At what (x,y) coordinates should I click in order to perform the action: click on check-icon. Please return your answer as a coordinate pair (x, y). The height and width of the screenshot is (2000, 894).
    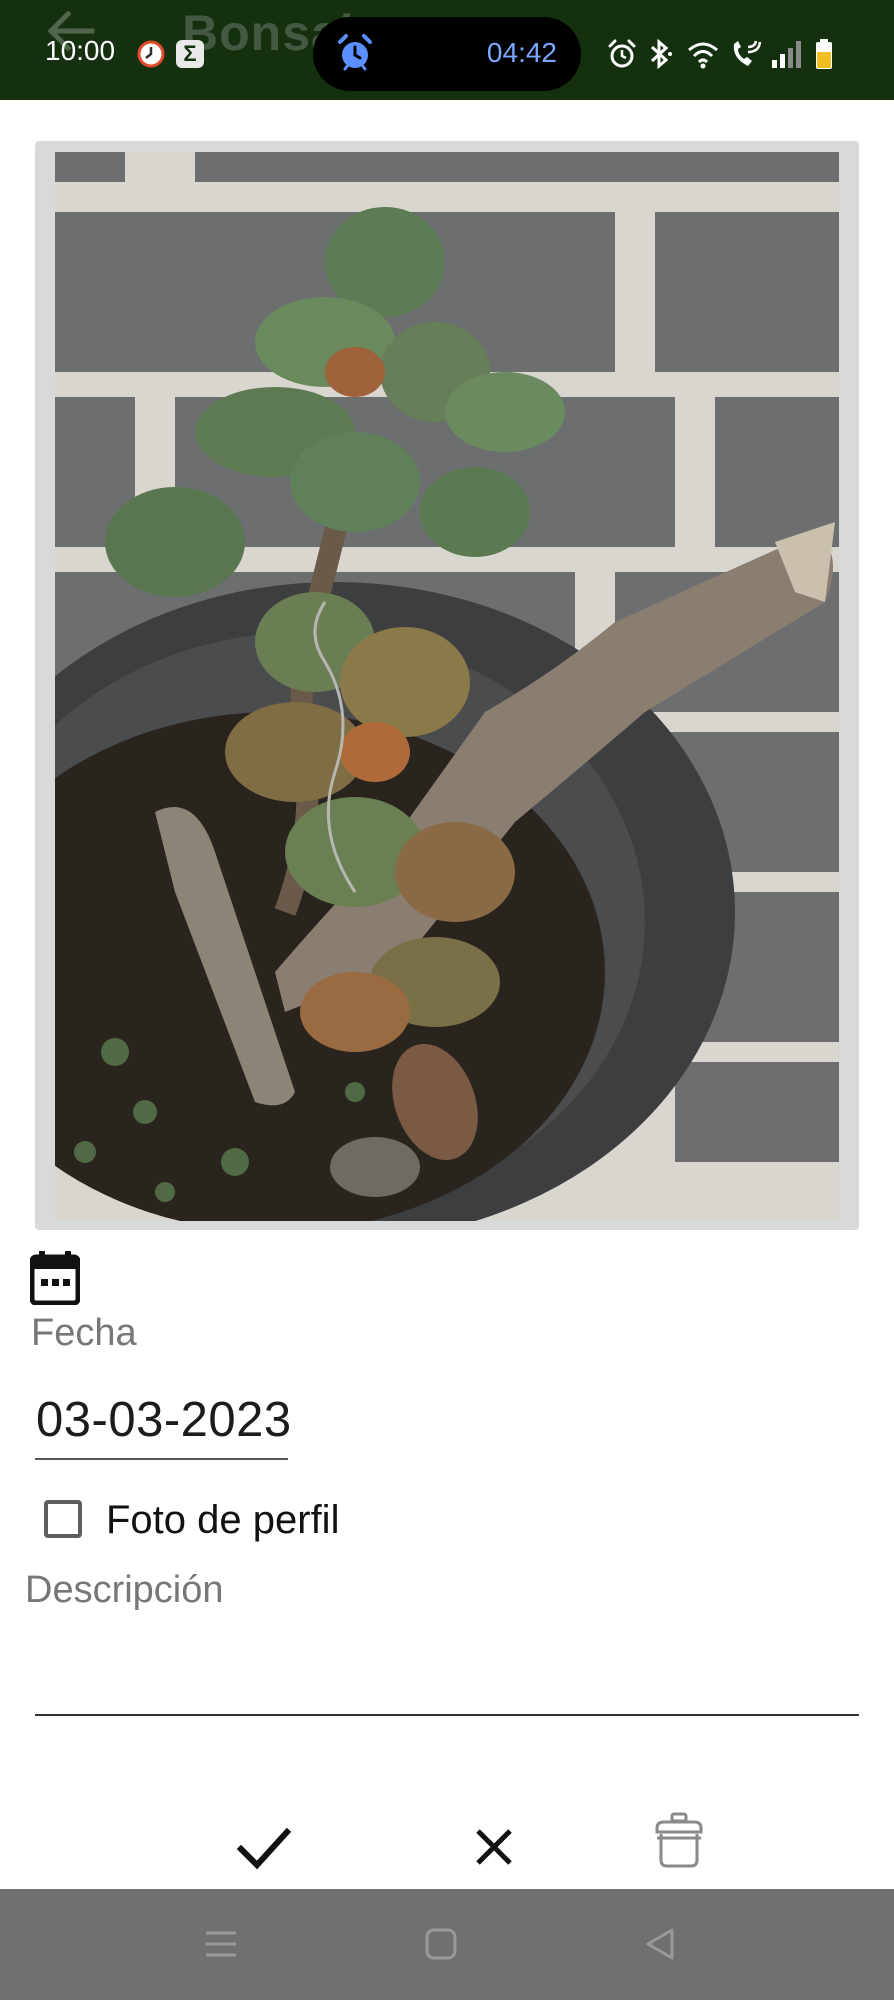
    Looking at the image, I should click on (263, 1847).